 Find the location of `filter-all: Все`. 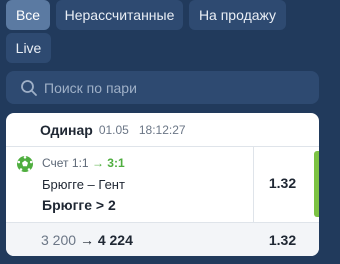

filter-all: Все is located at coordinates (28, 15).